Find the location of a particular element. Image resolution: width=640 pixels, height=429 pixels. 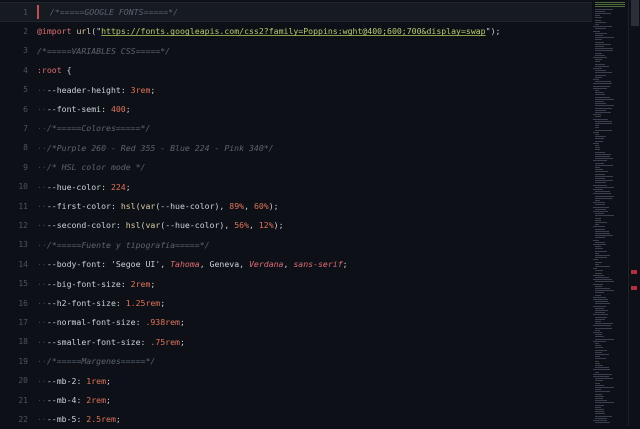

code-token: --mb-4 is located at coordinates (61, 400).